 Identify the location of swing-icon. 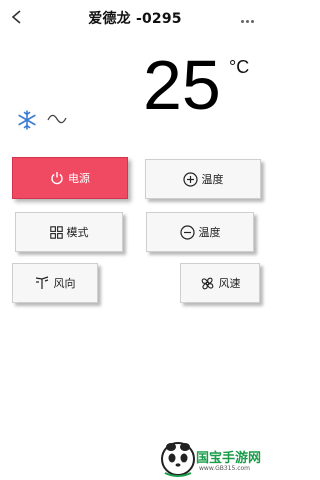
(41, 282).